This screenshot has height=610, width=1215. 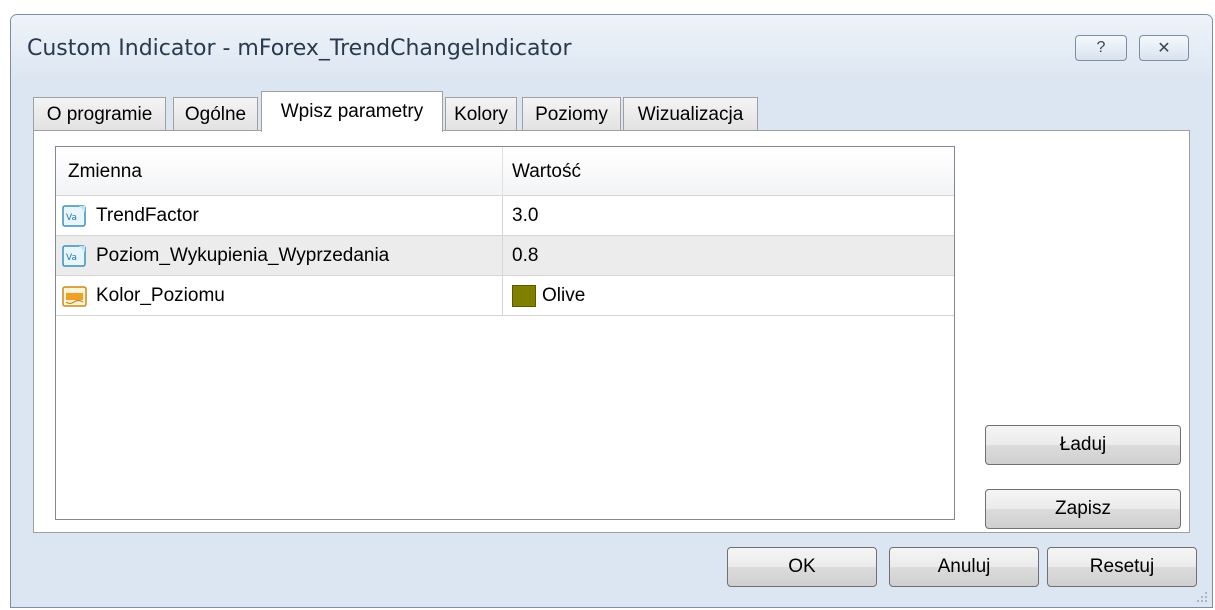 I want to click on tab-o-programie: O programie, so click(x=99, y=114).